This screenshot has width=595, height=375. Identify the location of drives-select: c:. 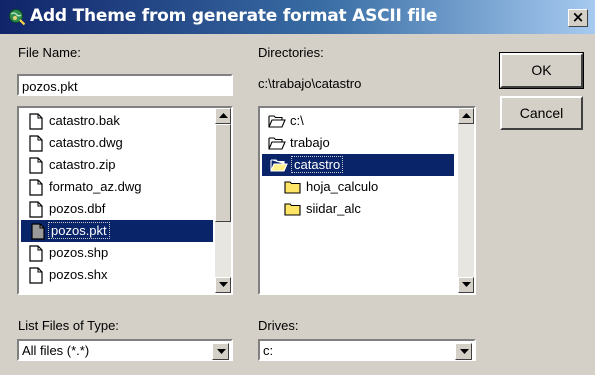
(367, 350).